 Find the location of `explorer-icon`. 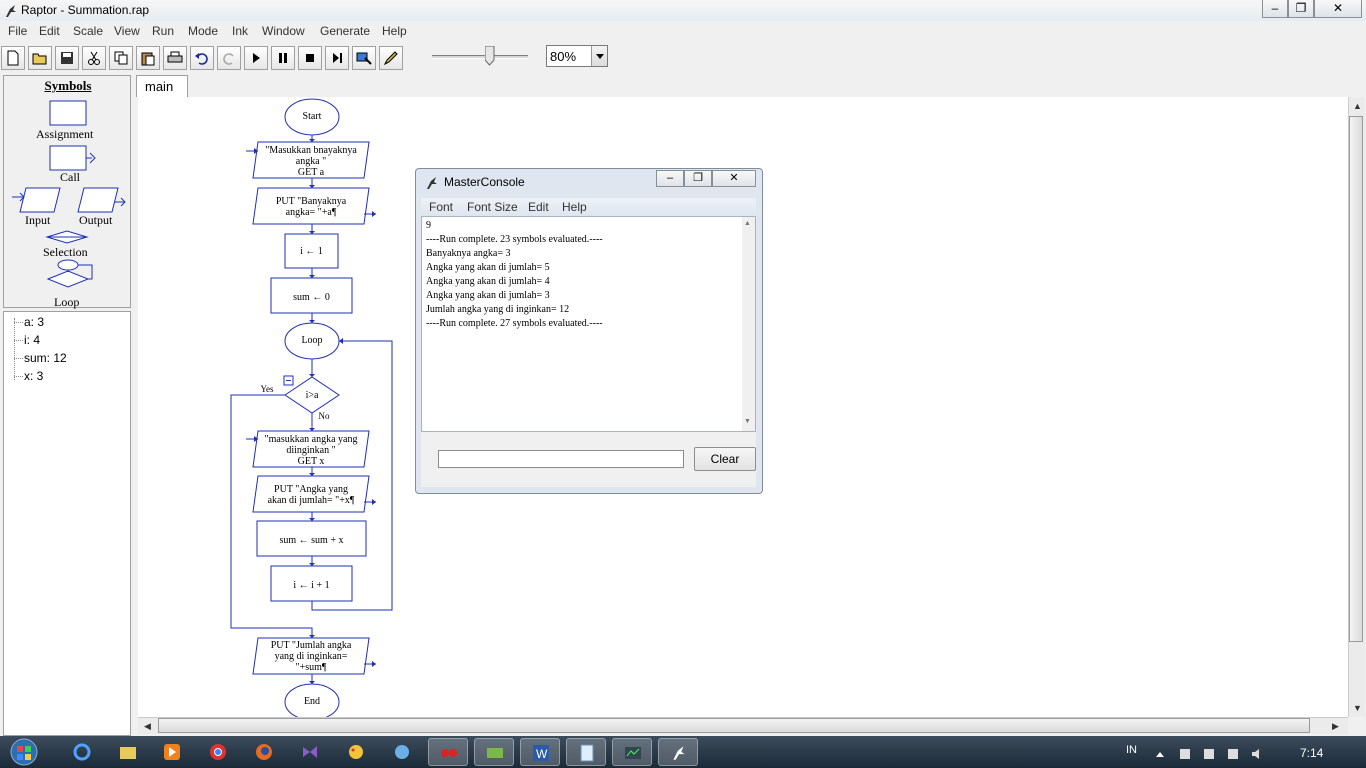

explorer-icon is located at coordinates (128, 753).